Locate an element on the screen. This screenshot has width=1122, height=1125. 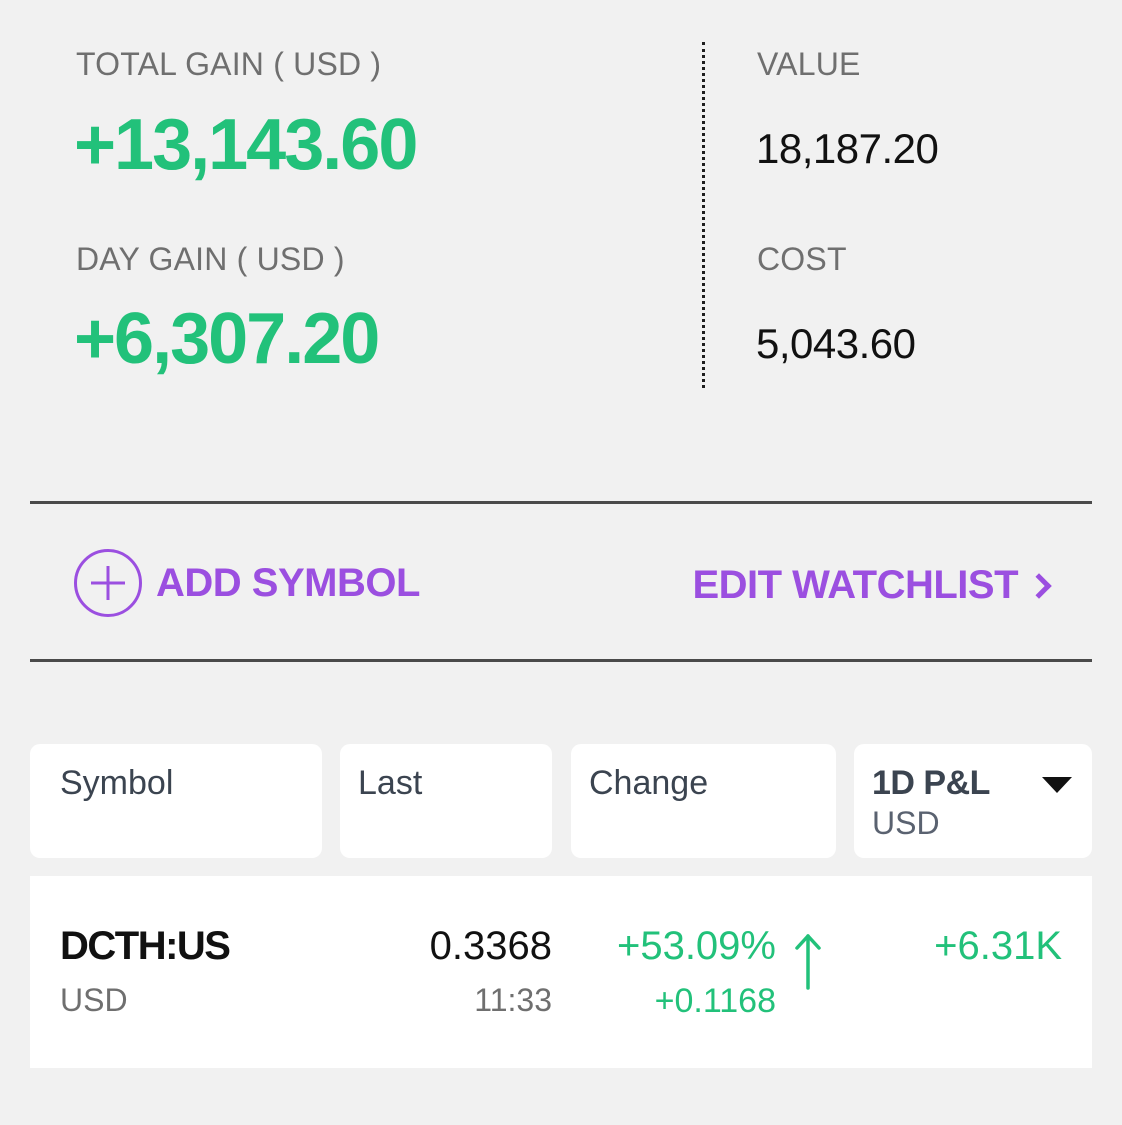
cost-amount: 5,043.60 is located at coordinates (836, 343).